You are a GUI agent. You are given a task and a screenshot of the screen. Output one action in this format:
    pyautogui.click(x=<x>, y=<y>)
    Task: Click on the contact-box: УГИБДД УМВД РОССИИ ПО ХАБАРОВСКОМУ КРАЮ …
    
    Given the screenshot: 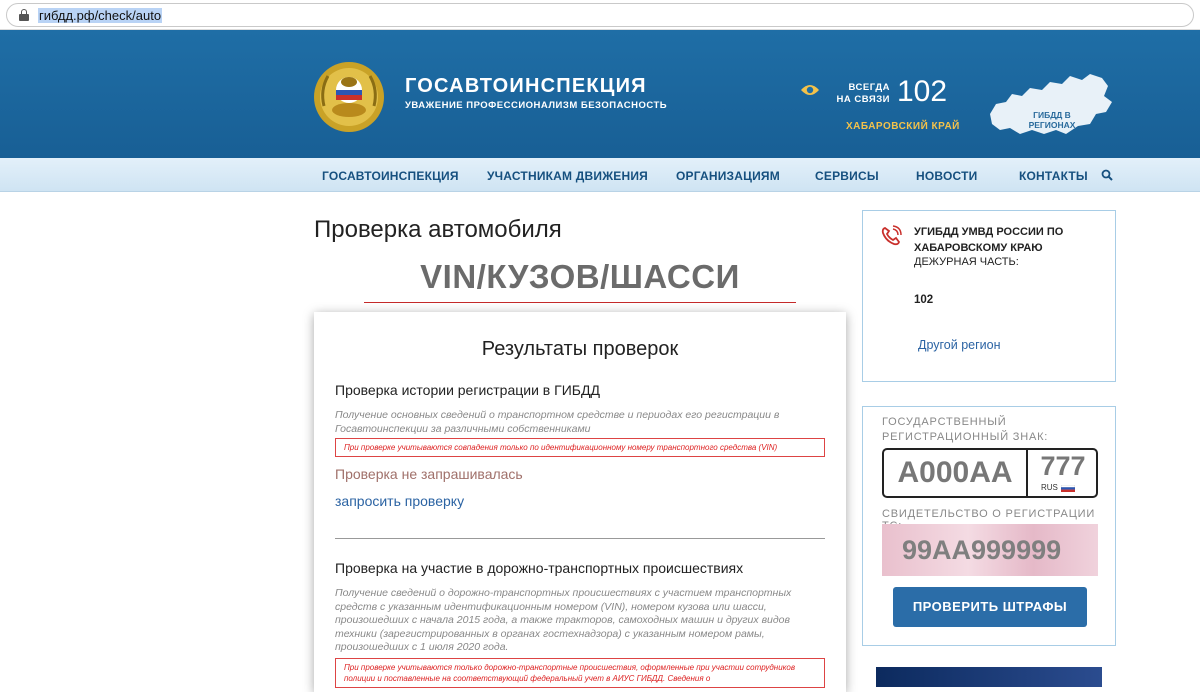 What is the action you would take?
    pyautogui.click(x=989, y=296)
    